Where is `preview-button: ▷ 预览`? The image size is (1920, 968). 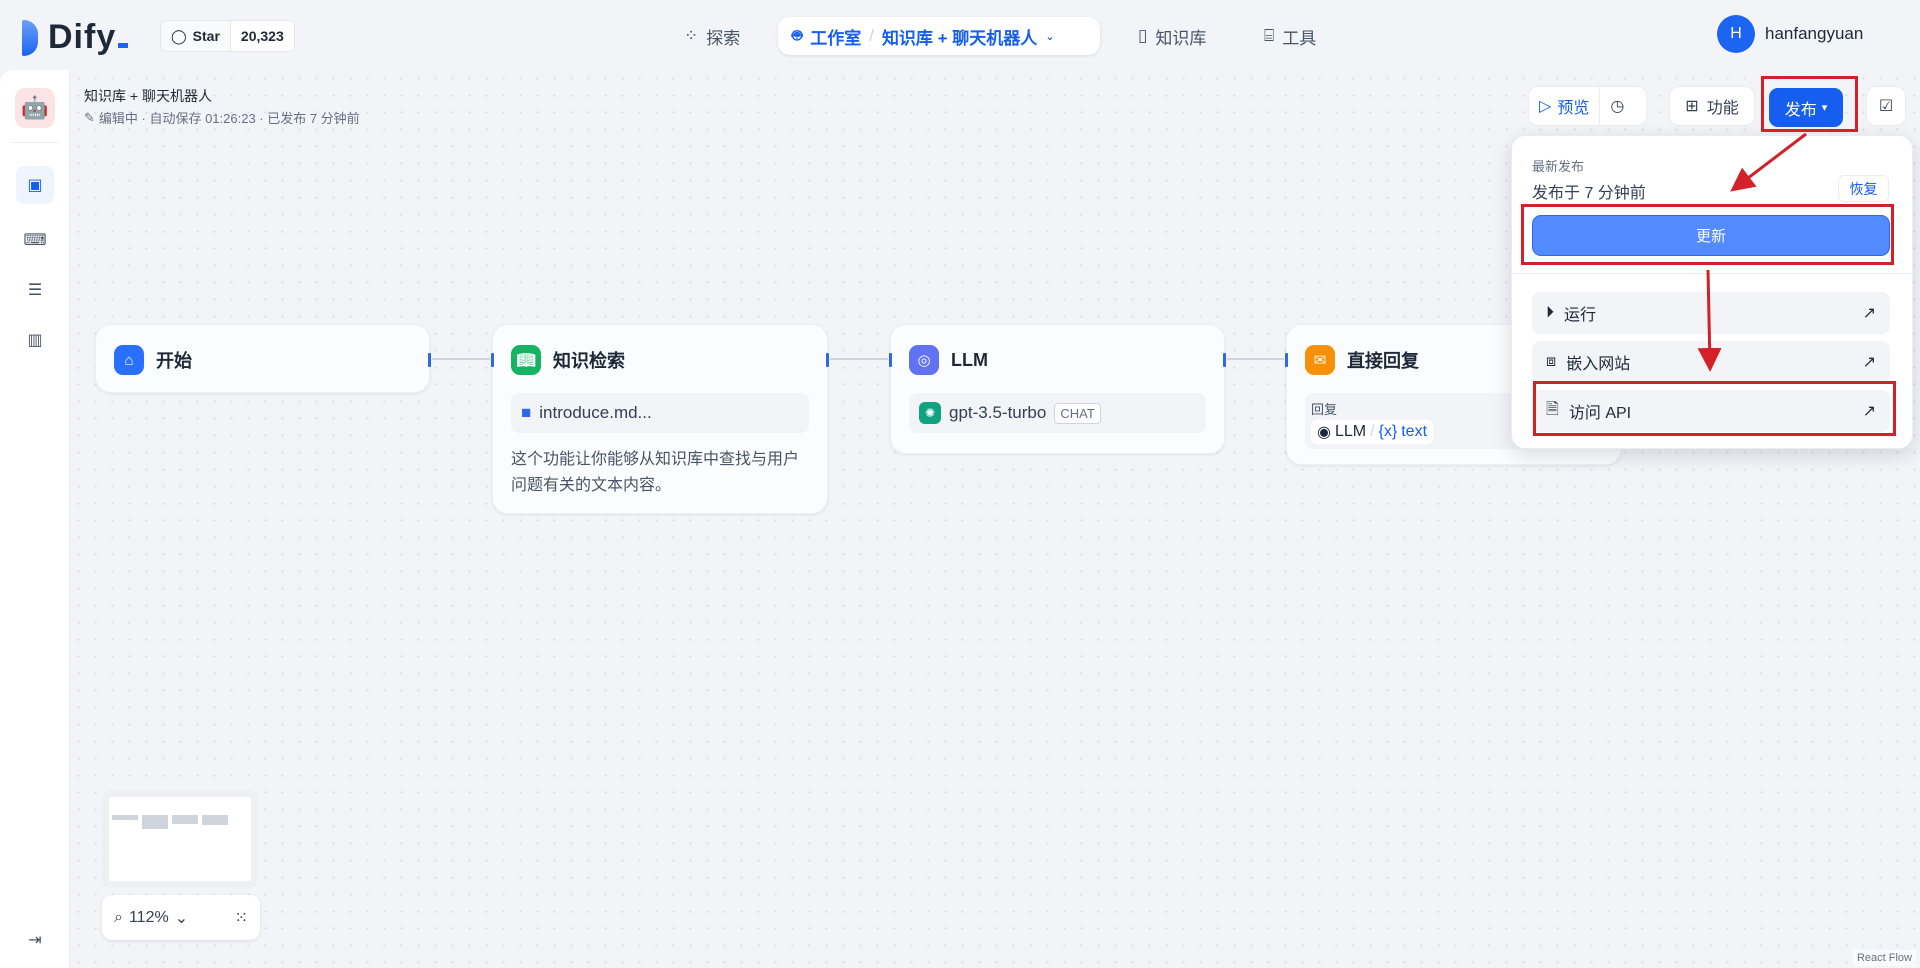
preview-button: ▷ 预览 is located at coordinates (1565, 106).